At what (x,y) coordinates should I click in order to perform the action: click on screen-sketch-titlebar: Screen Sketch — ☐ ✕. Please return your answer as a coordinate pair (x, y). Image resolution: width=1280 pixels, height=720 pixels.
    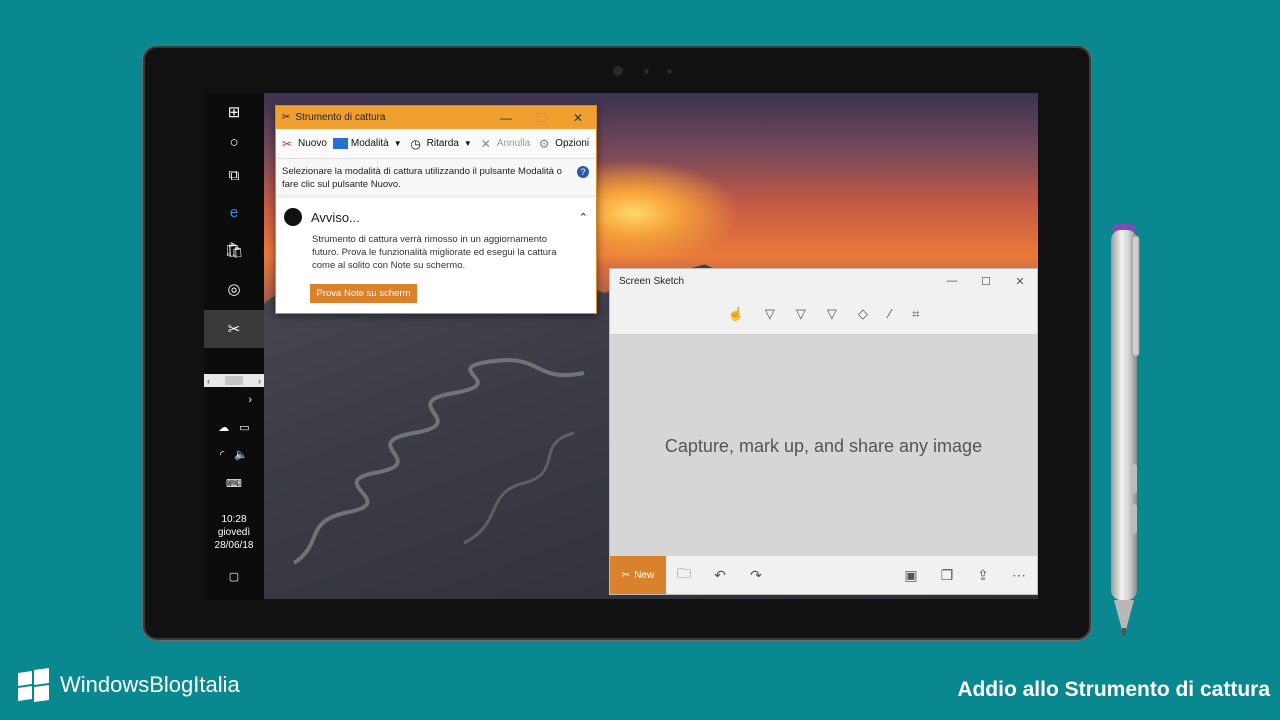
    Looking at the image, I should click on (823, 281).